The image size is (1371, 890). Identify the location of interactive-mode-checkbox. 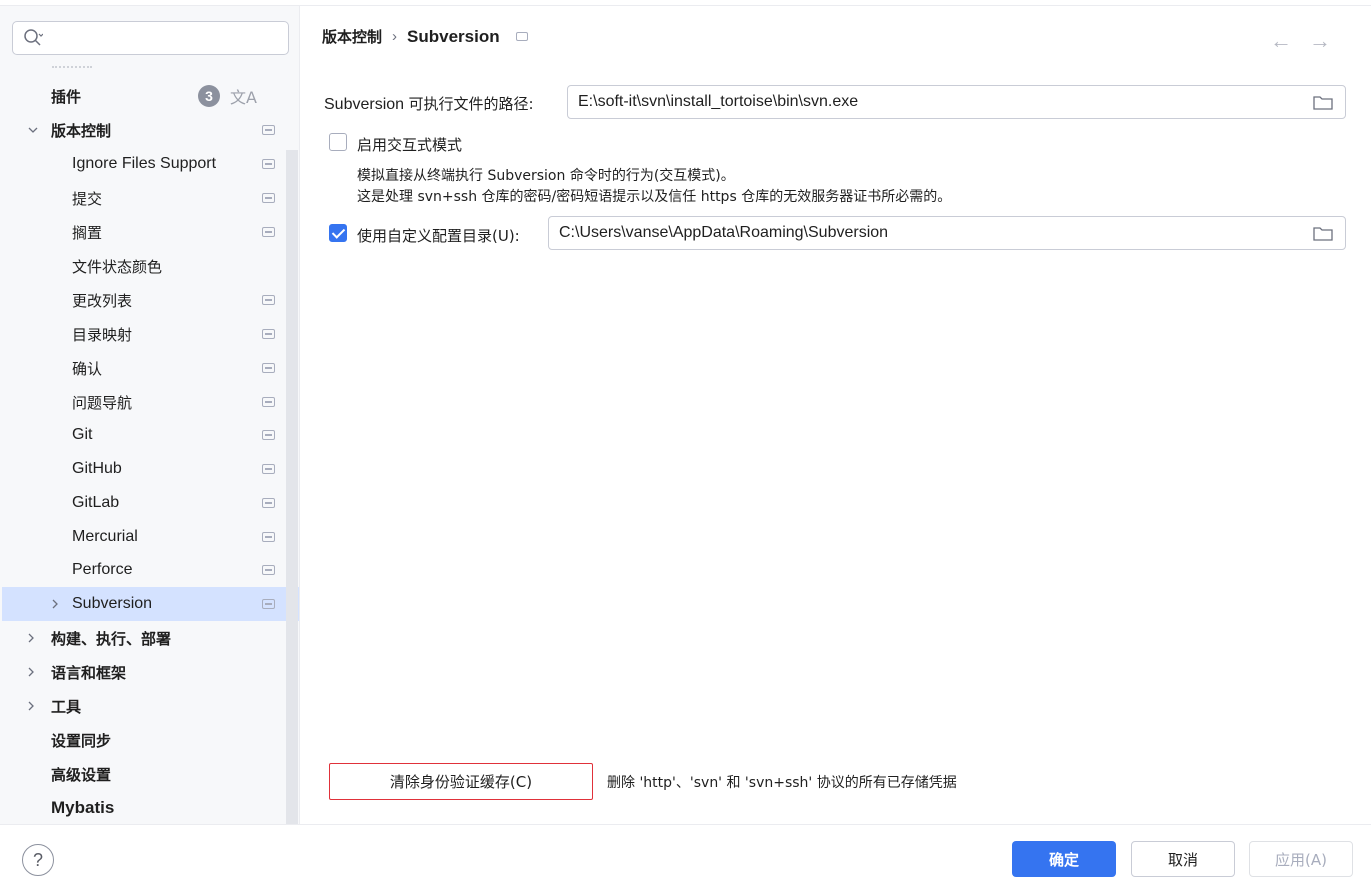
(338, 142).